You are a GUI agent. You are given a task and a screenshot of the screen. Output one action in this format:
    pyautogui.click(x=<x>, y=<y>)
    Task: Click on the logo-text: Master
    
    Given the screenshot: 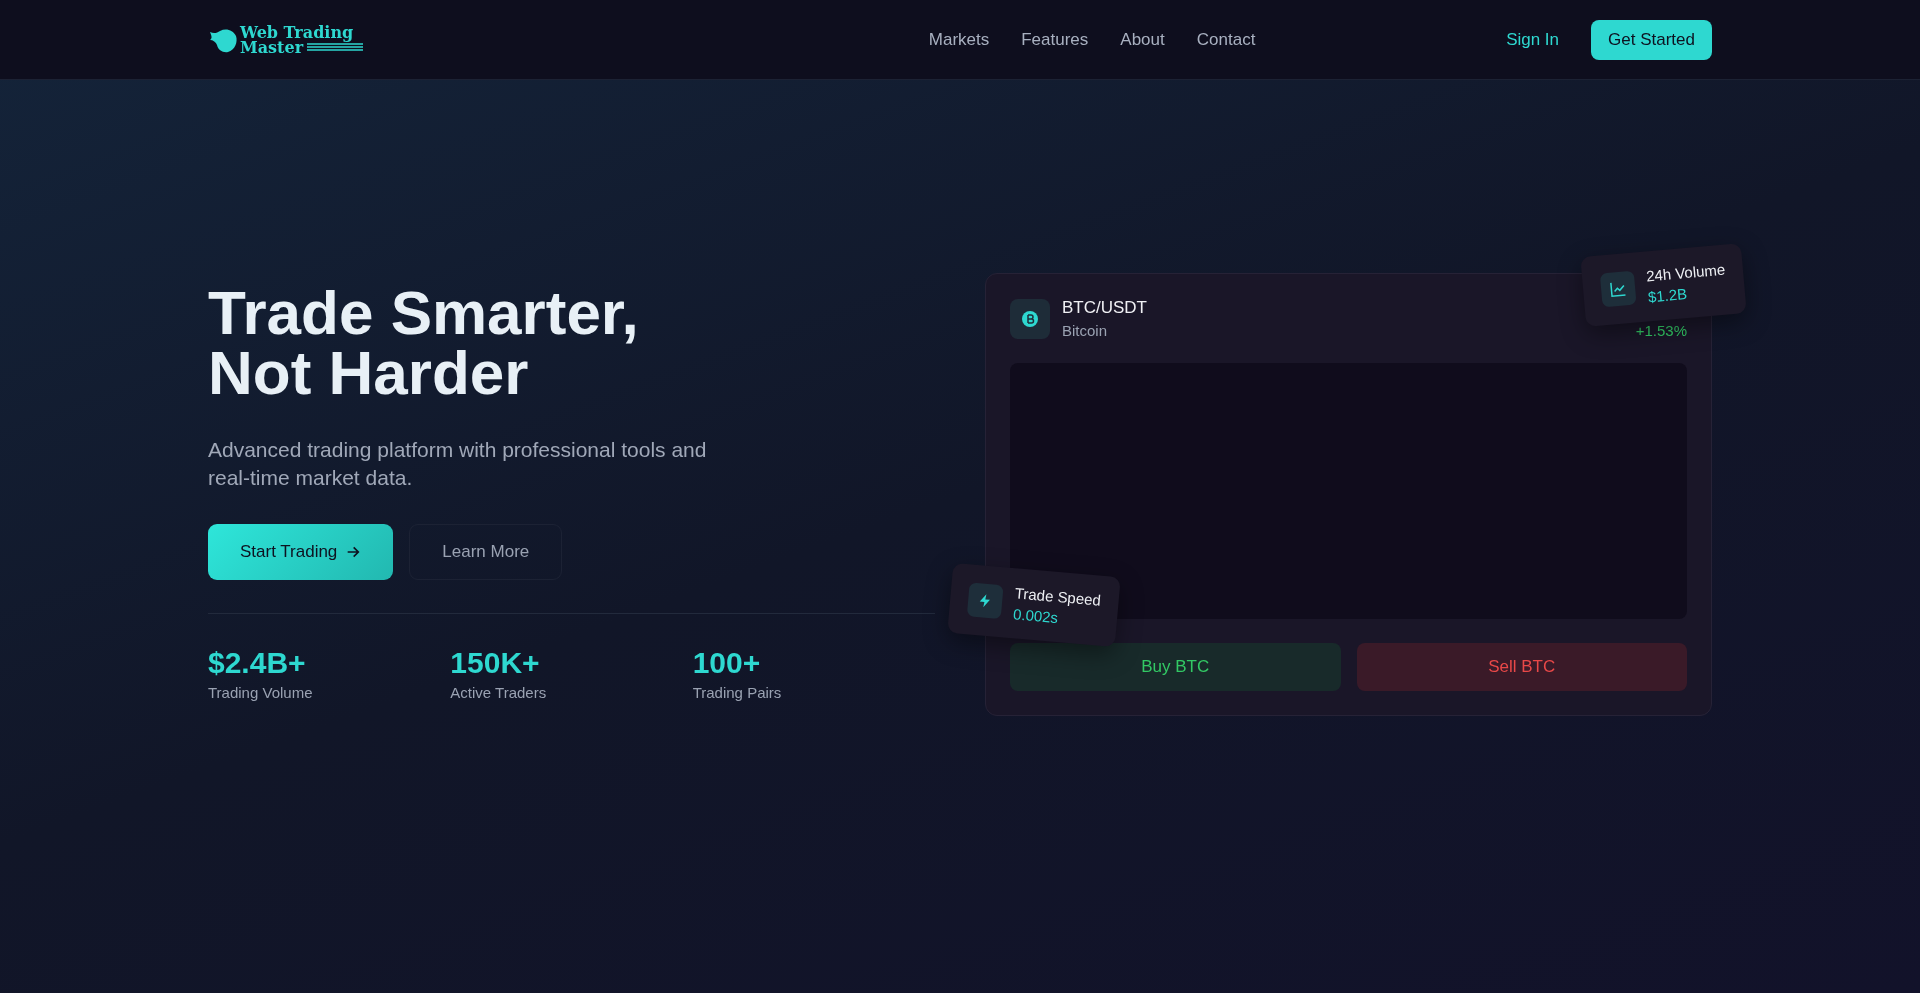 What is the action you would take?
    pyautogui.click(x=272, y=47)
    